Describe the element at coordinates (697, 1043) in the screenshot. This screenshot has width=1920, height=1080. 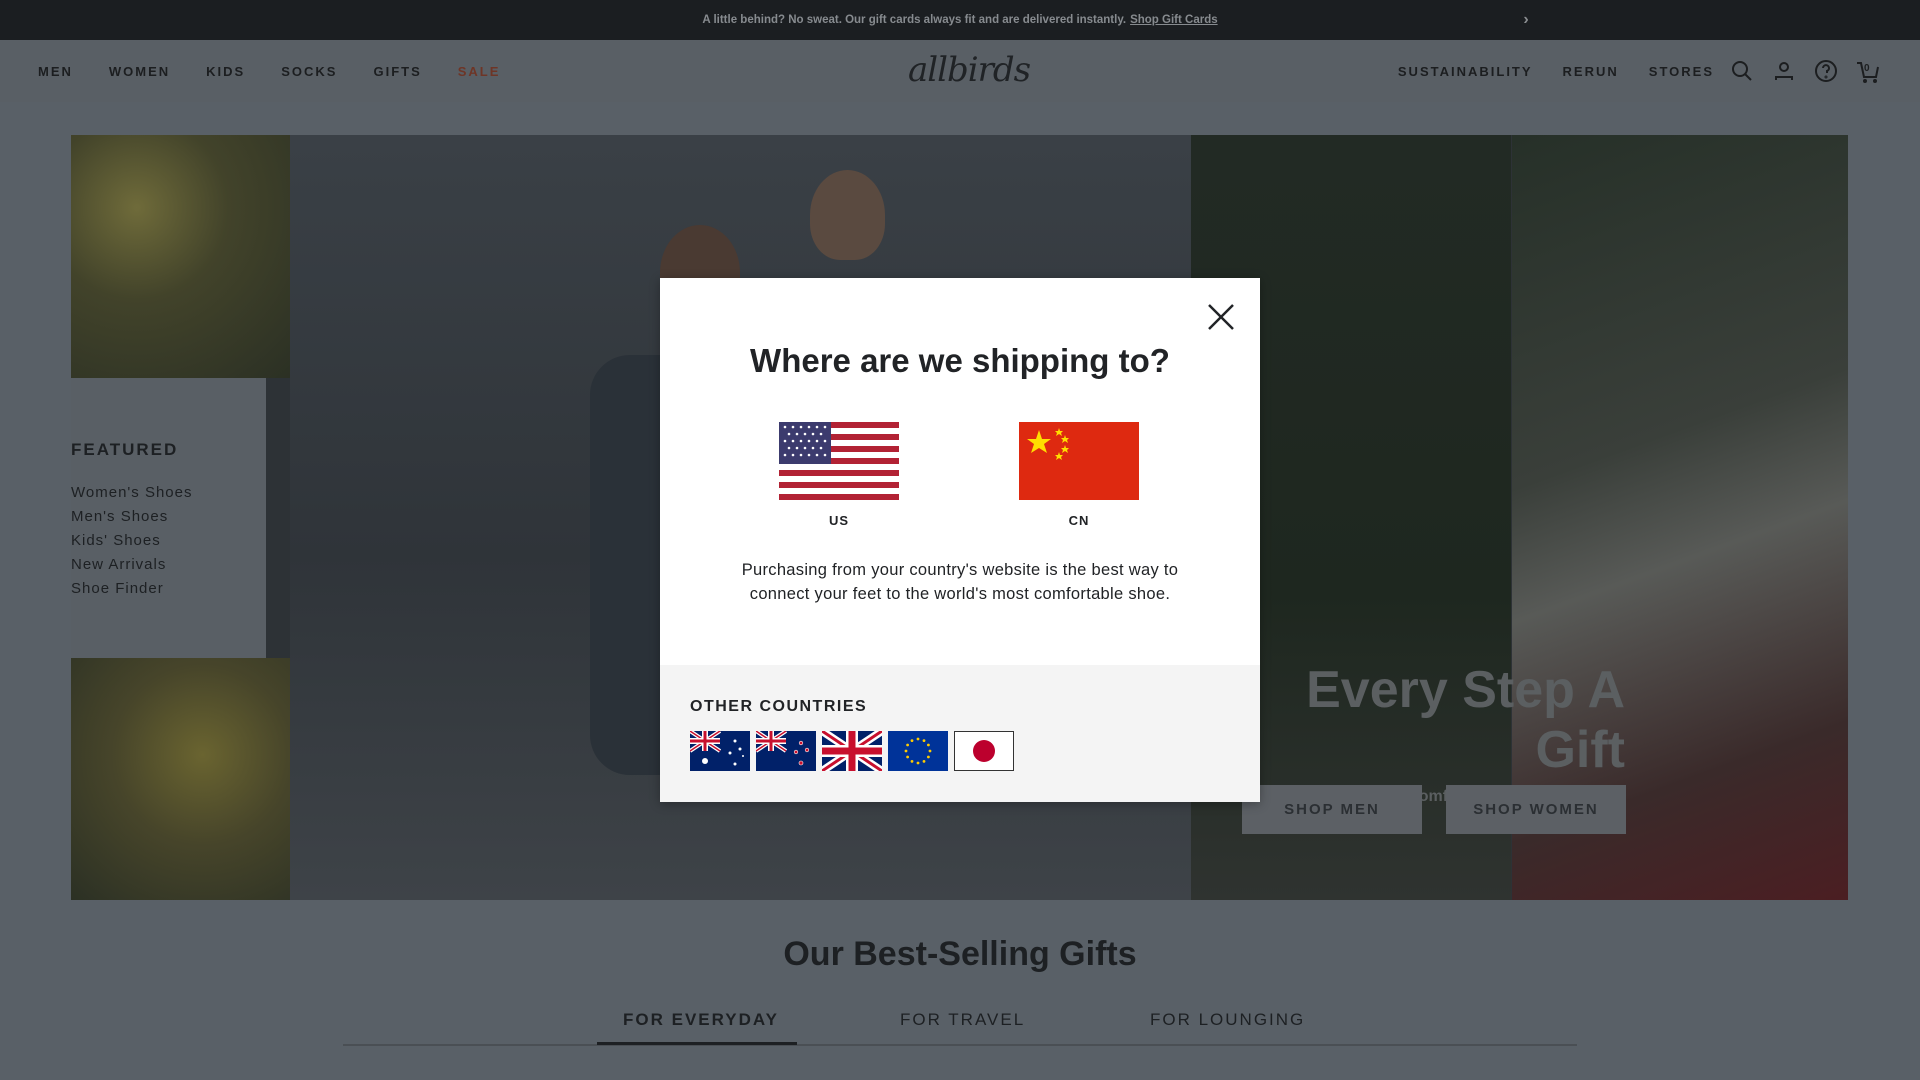
I see `active-tab-underline` at that location.